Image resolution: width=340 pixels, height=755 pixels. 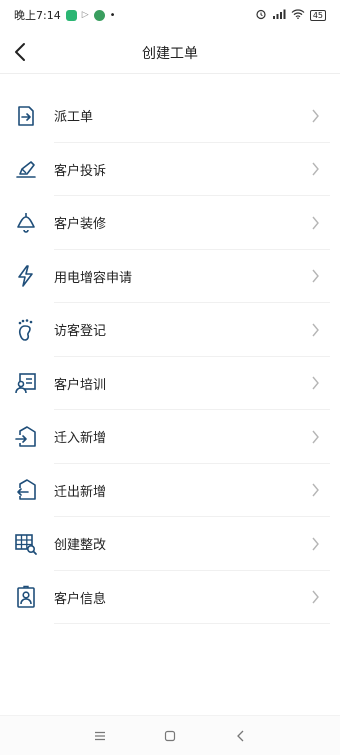 What do you see at coordinates (170, 277) in the screenshot?
I see `menu-item-power-increase: 用电增容申请` at bounding box center [170, 277].